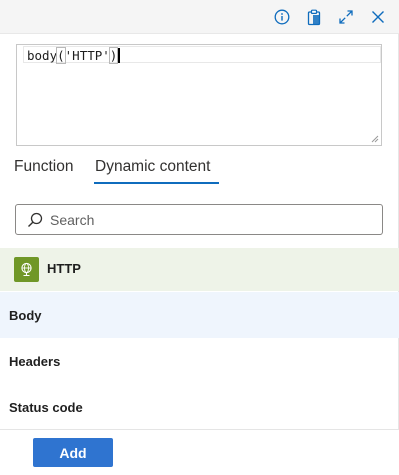 This screenshot has height=475, width=399. I want to click on expression-open-paren: (, so click(61, 55).